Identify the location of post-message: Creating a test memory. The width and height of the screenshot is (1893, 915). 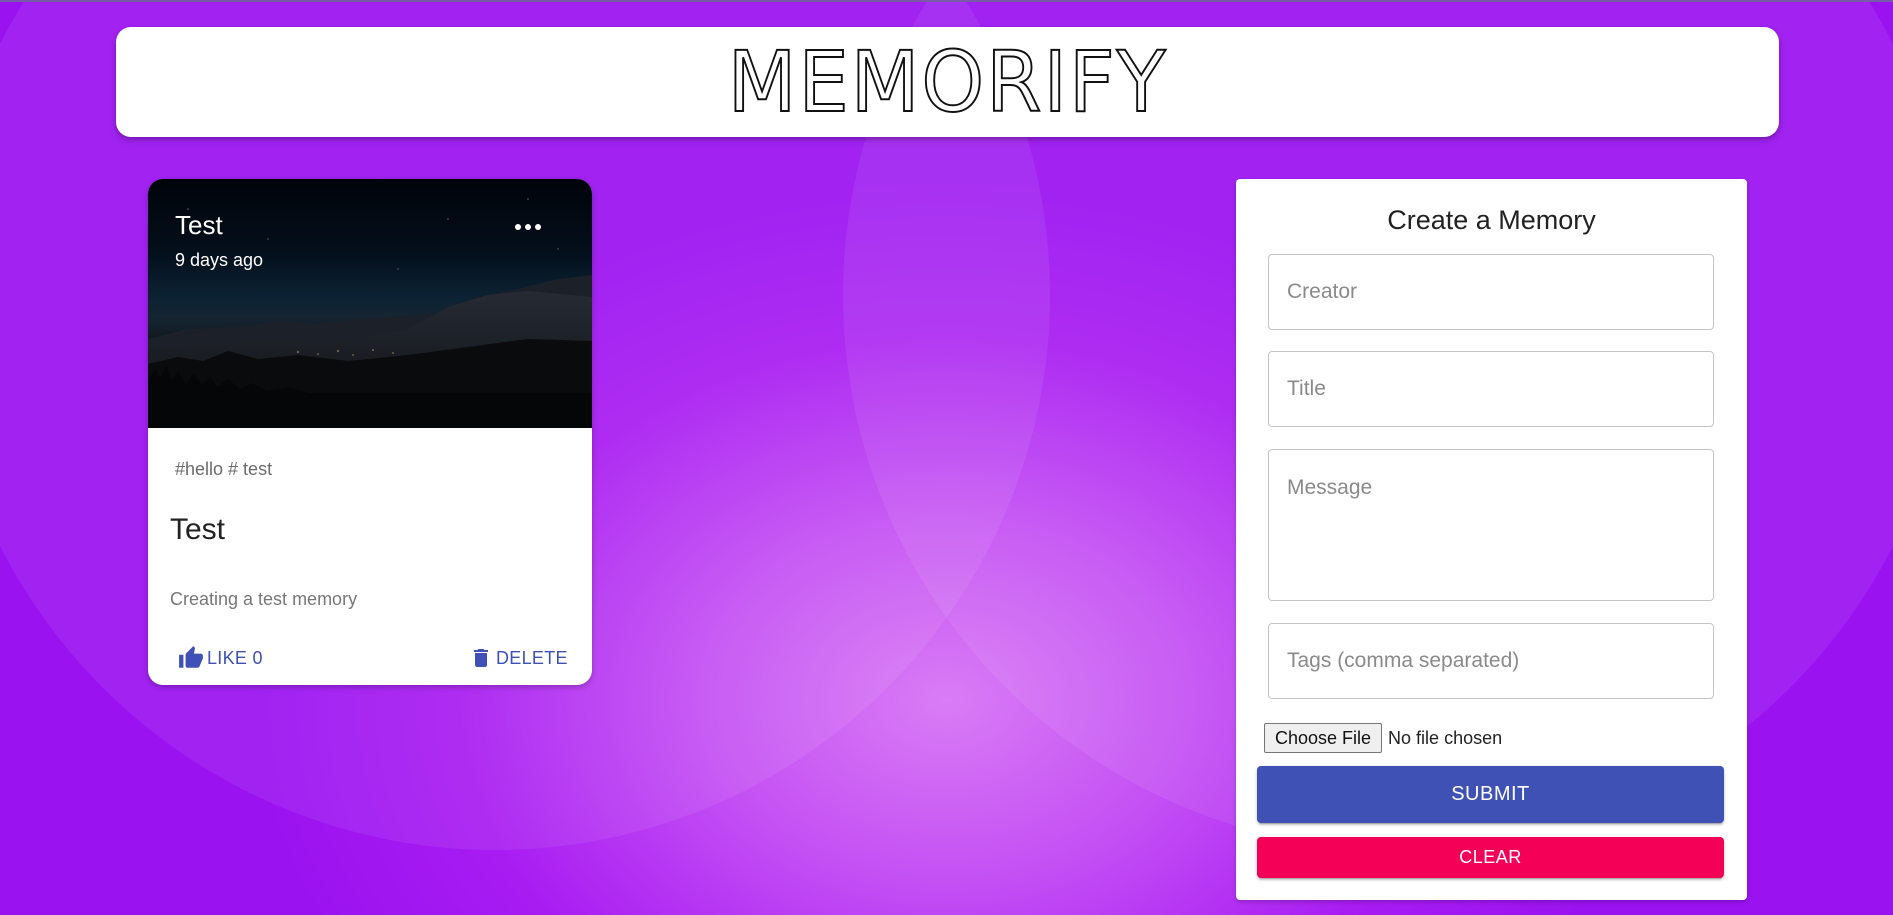
(264, 599).